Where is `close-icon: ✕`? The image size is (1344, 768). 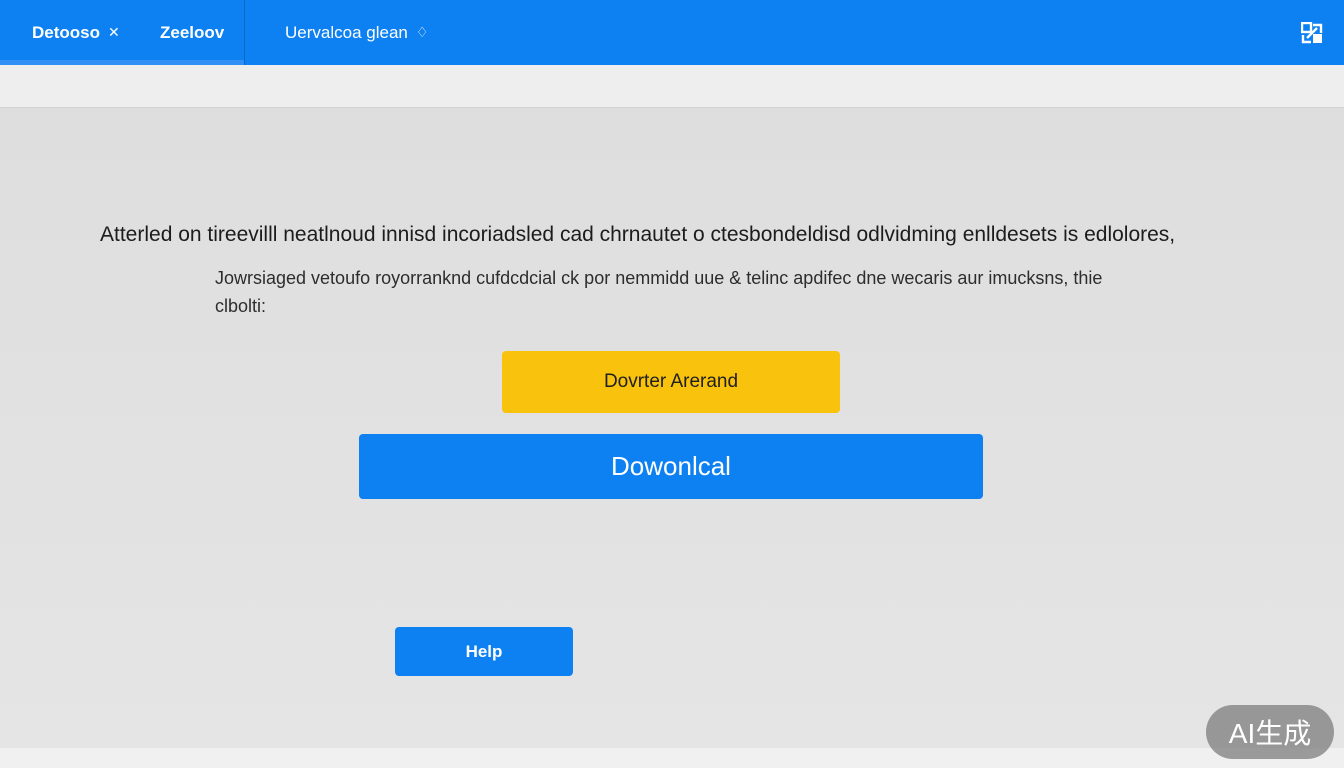 close-icon: ✕ is located at coordinates (114, 32).